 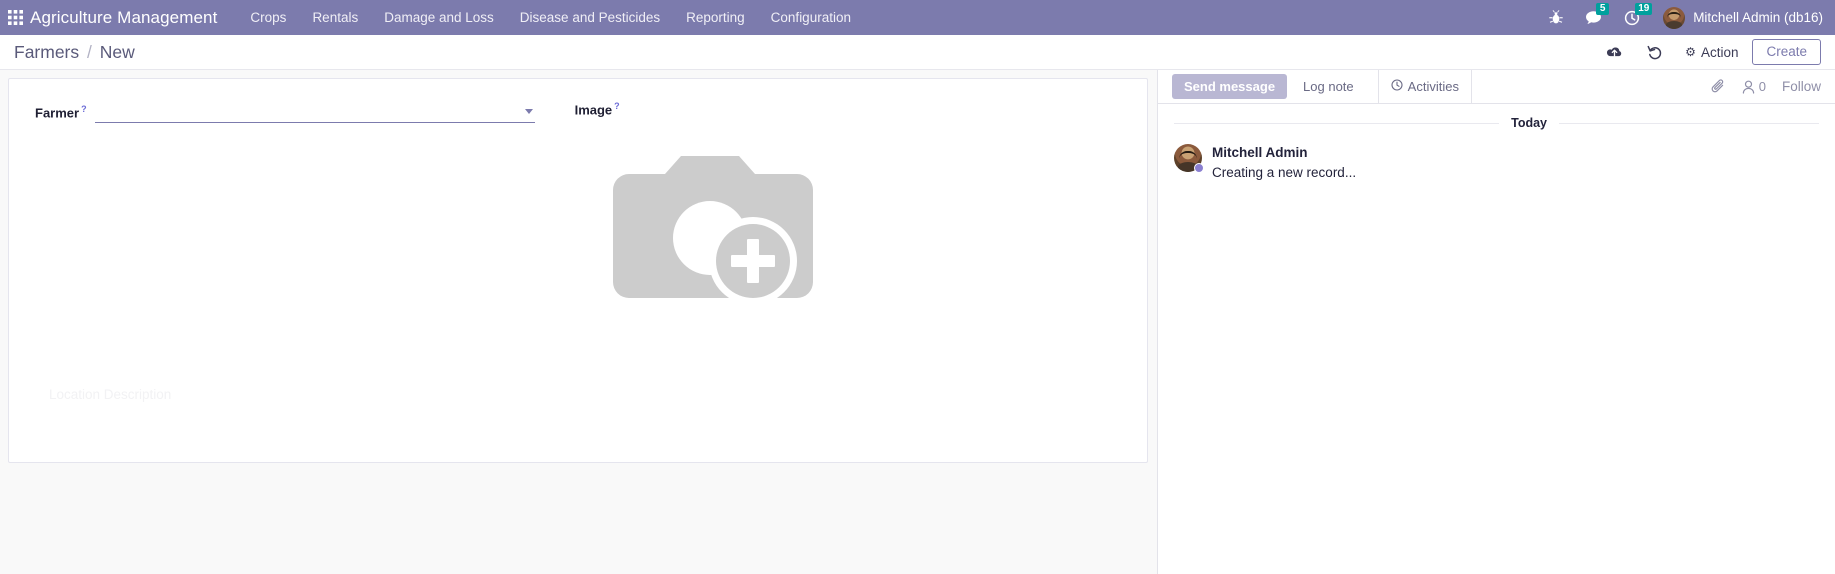 I want to click on field-image: Image?, so click(x=710, y=215).